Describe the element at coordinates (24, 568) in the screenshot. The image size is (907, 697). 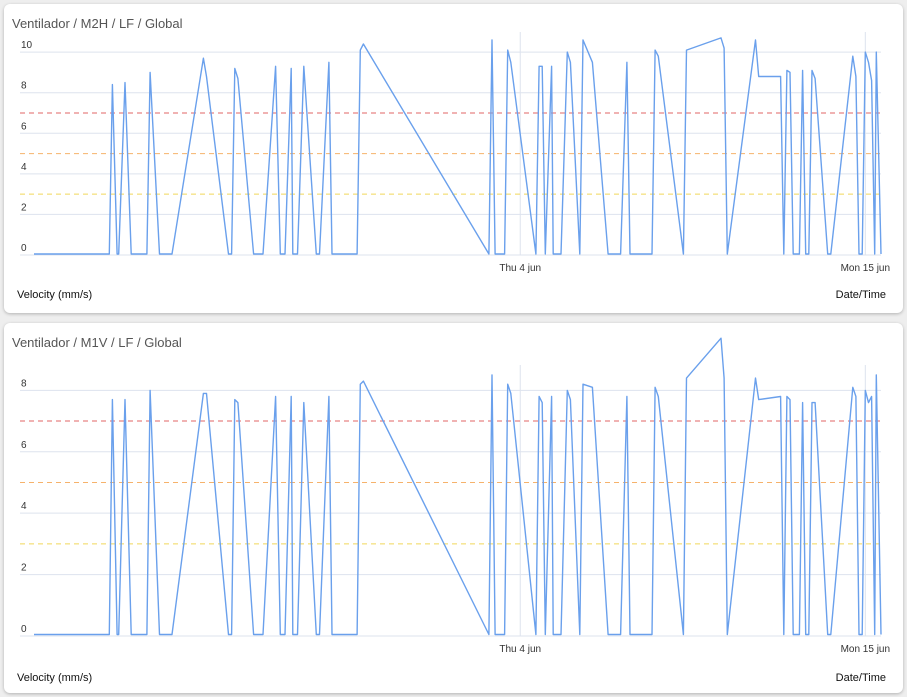
I see `y-tick-label: 2` at that location.